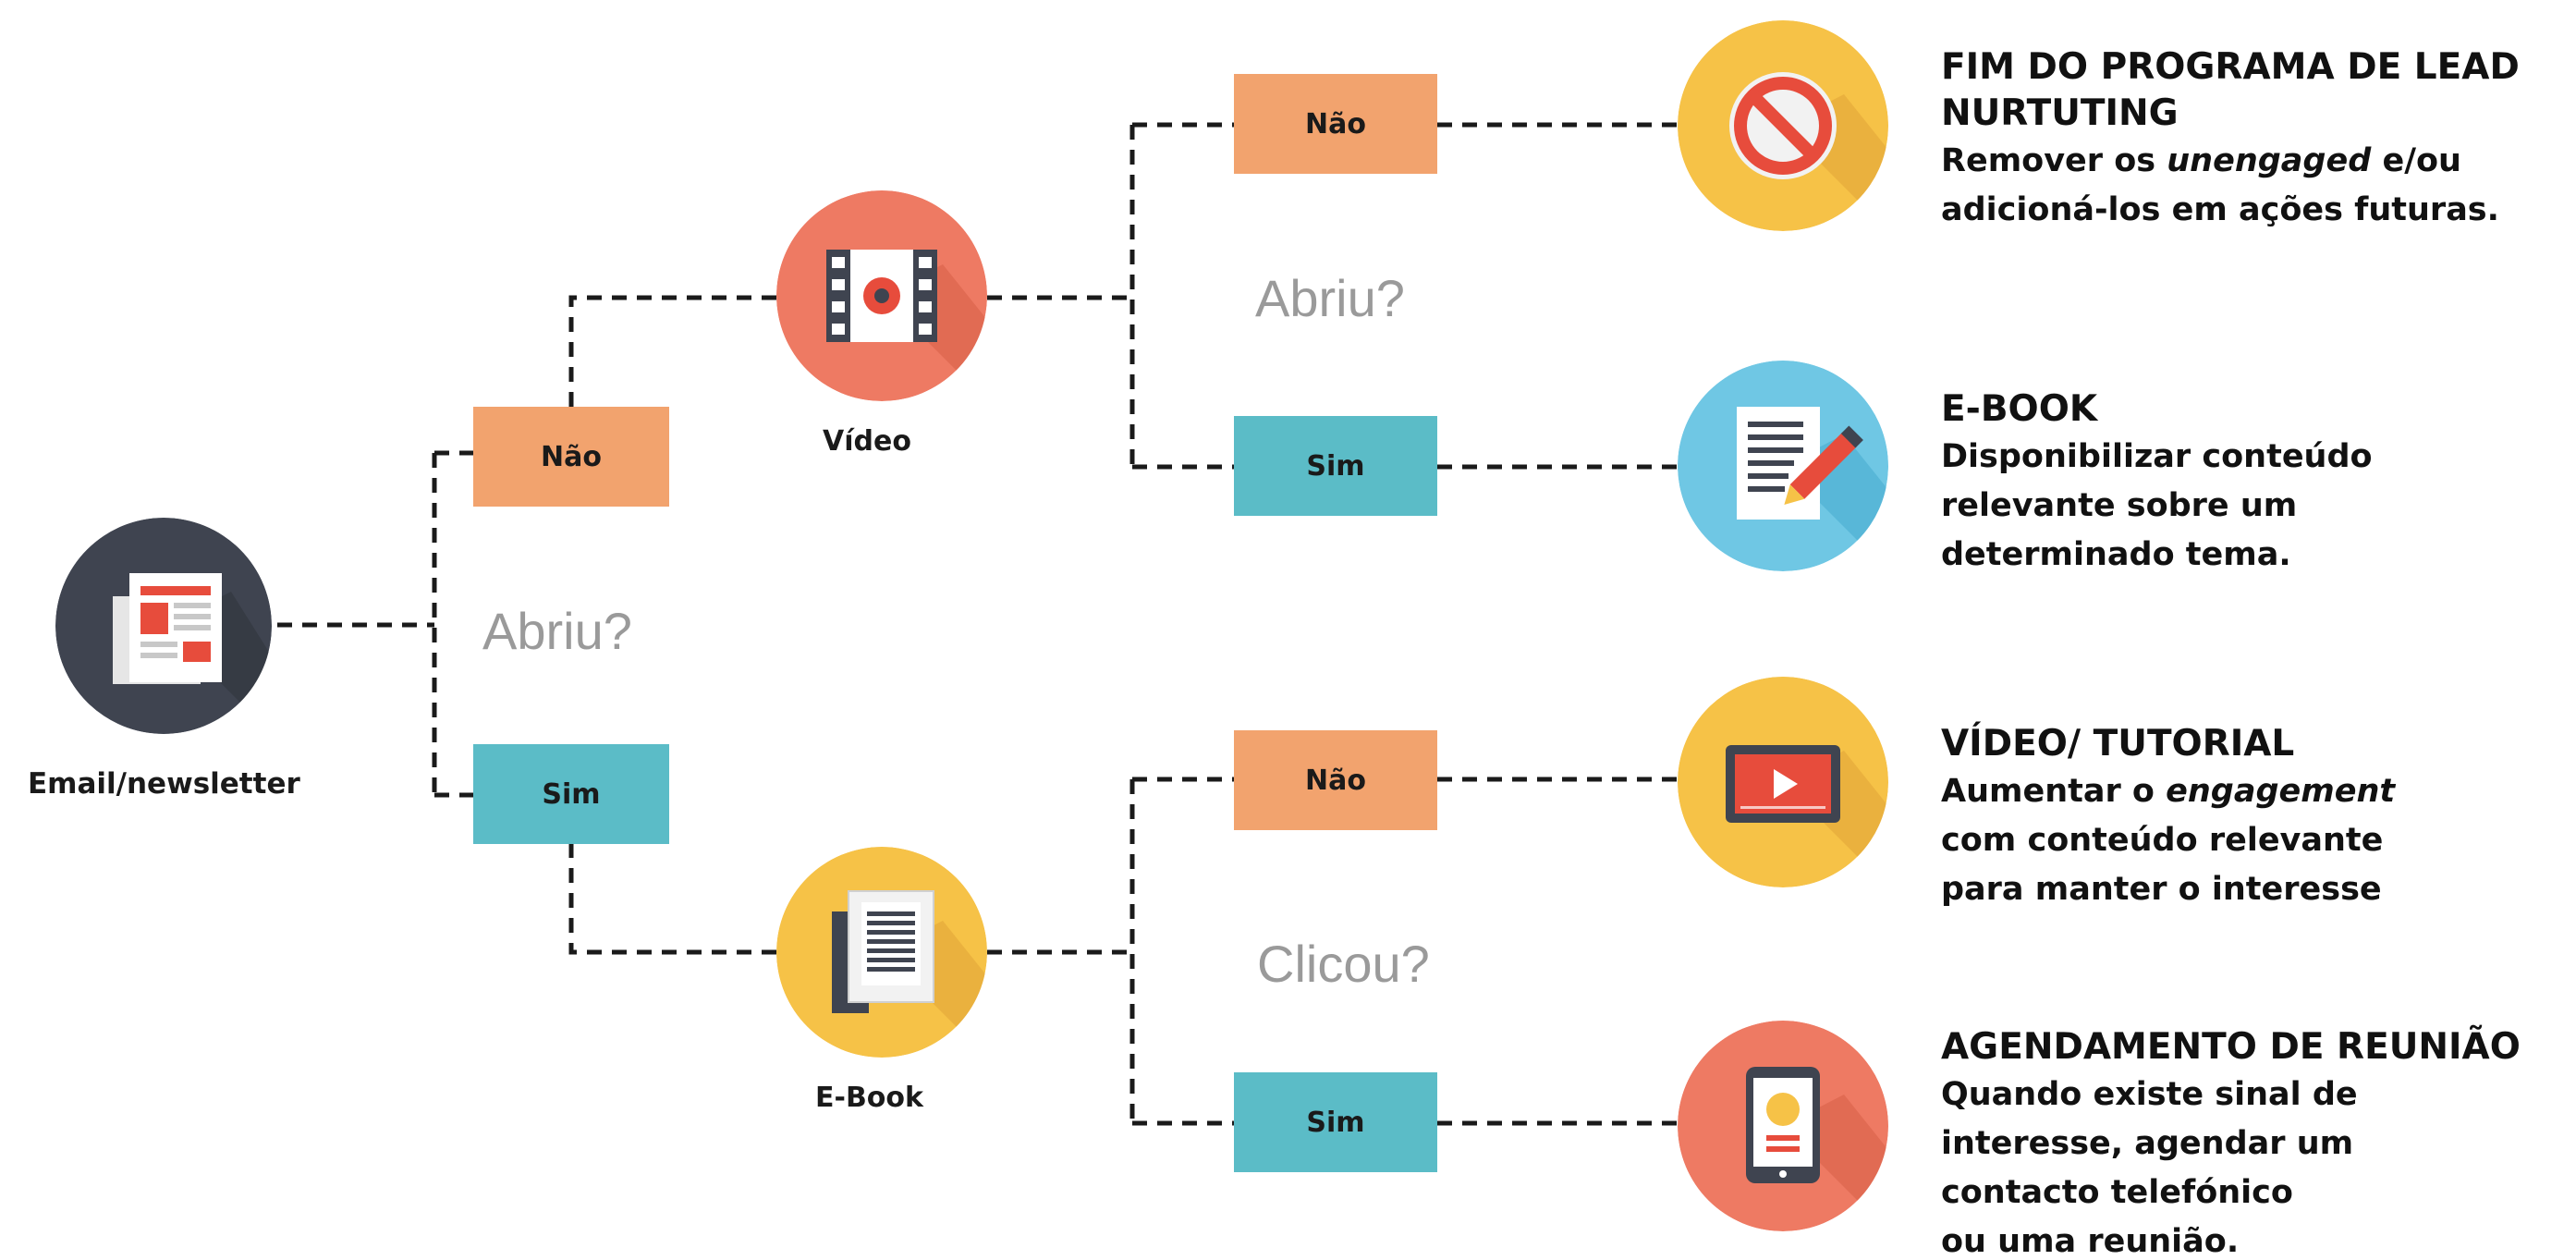  I want to click on branch-yes-video: Sim, so click(1335, 466).